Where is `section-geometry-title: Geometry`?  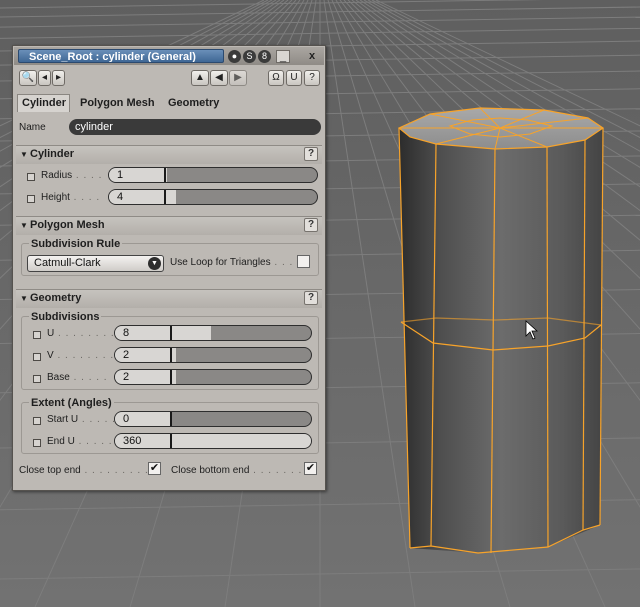 section-geometry-title: Geometry is located at coordinates (56, 298).